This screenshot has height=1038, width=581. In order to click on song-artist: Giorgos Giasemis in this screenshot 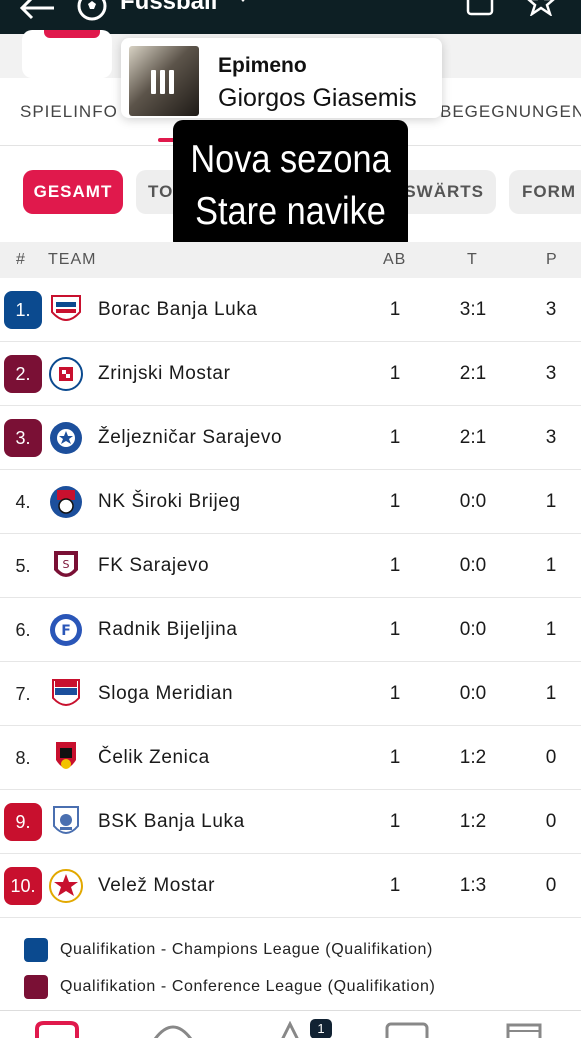, I will do `click(317, 98)`.